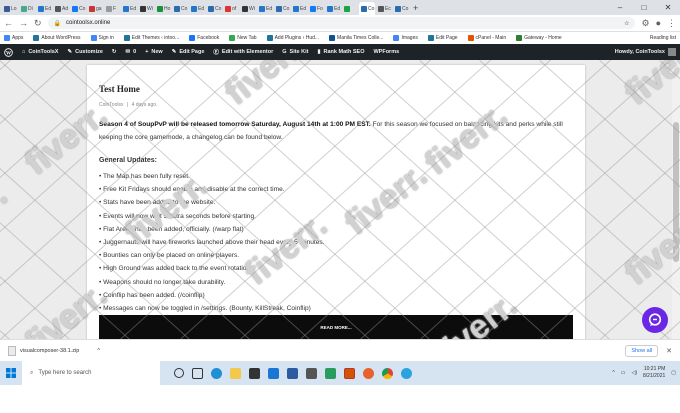  Describe the element at coordinates (316, 8) in the screenshot. I see `browser-tab: Fo` at that location.